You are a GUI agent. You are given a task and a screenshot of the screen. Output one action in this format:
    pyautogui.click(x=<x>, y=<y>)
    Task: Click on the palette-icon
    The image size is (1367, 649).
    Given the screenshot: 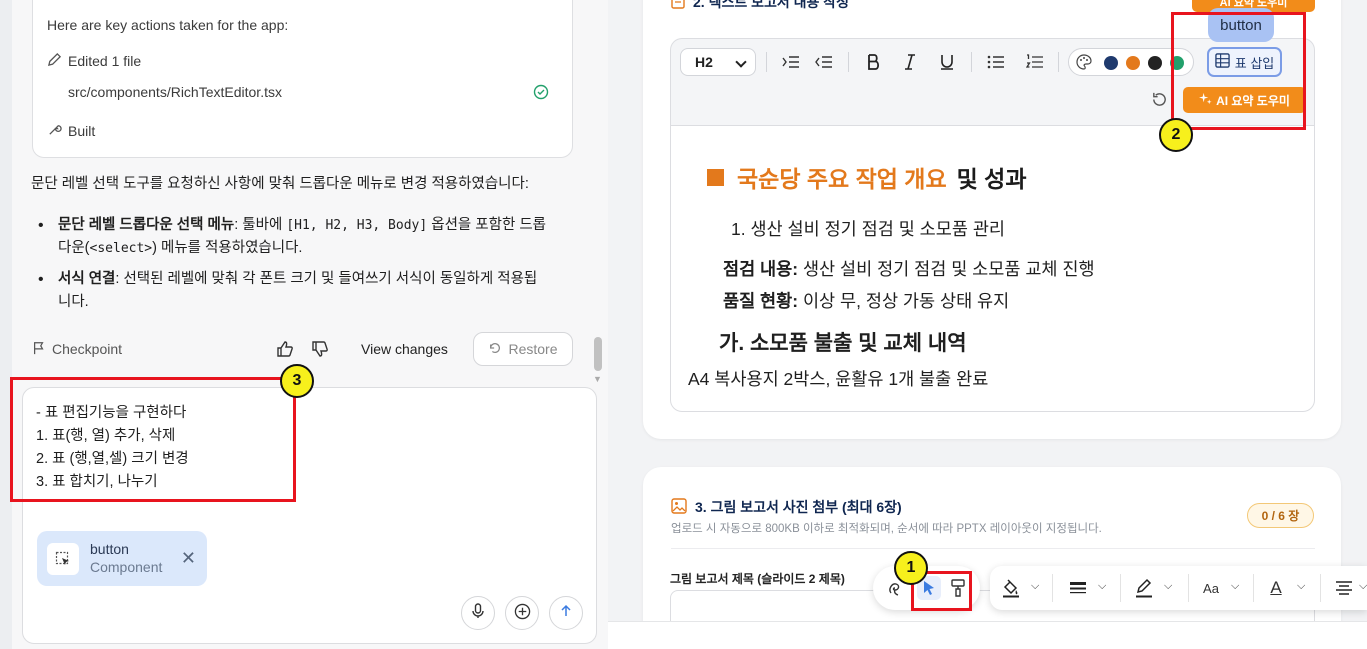 What is the action you would take?
    pyautogui.click(x=1084, y=64)
    